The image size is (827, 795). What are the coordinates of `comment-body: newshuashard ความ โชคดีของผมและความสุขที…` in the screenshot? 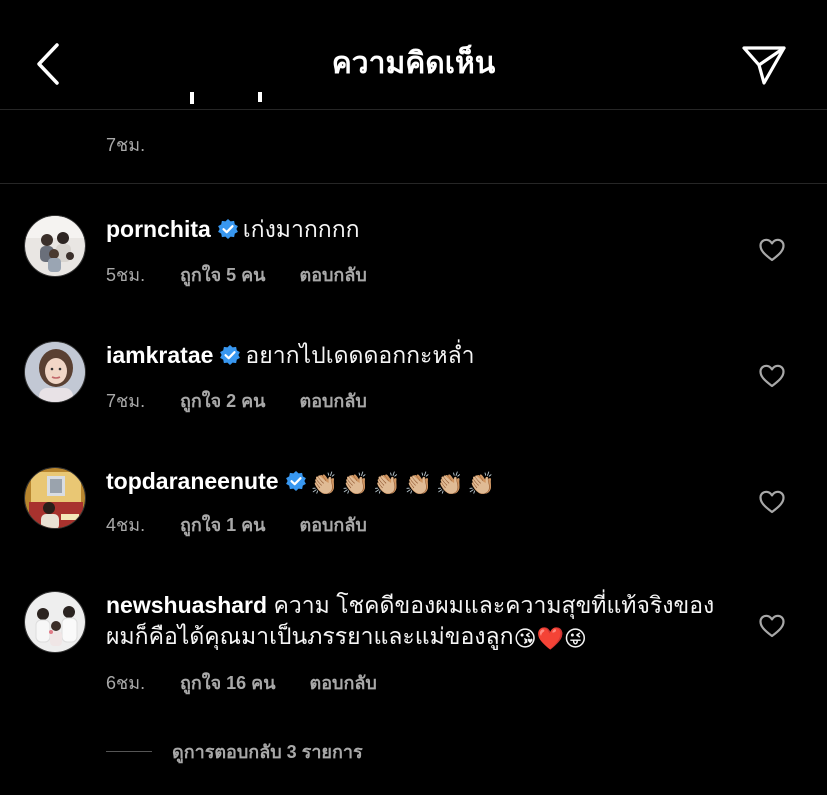 It's located at (421, 622).